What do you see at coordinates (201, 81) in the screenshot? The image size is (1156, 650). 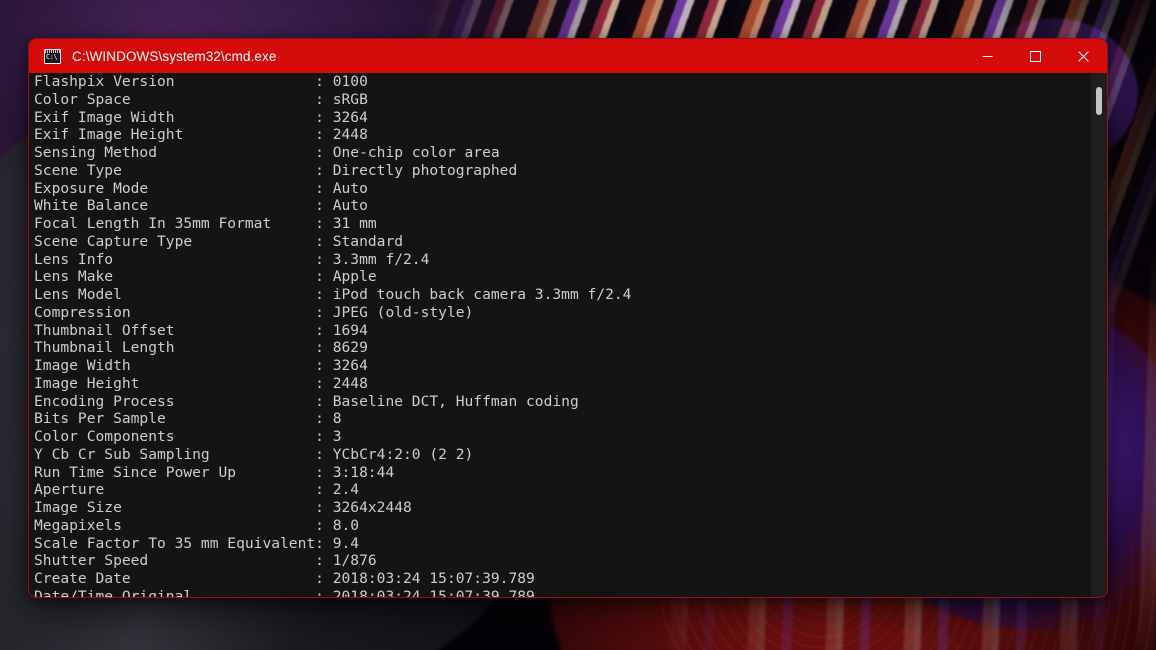 I see `terminal-row: Flashpix Version : 0100` at bounding box center [201, 81].